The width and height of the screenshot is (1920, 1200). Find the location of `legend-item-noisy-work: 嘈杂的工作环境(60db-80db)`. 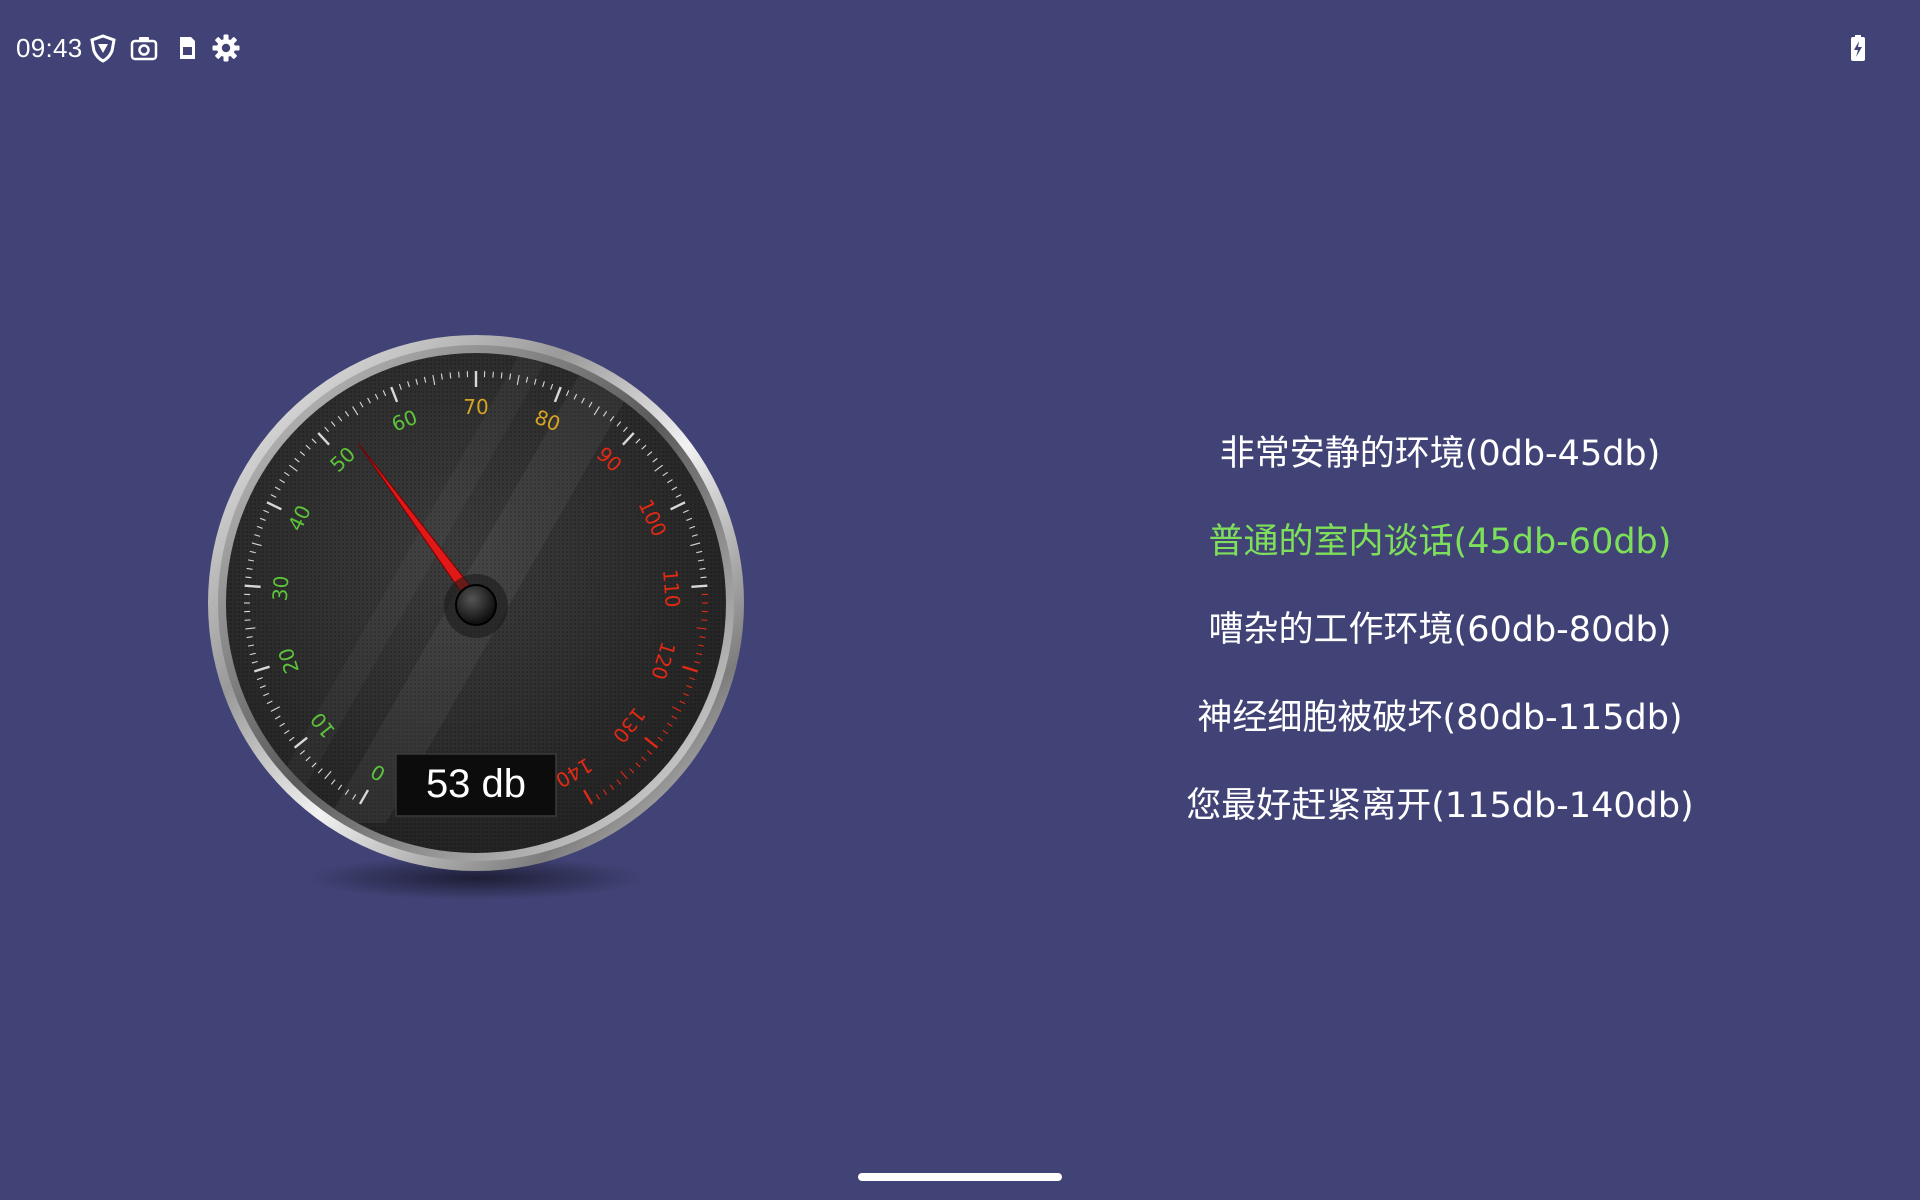

legend-item-noisy-work: 嘈杂的工作环境(60db-80db) is located at coordinates (1440, 630).